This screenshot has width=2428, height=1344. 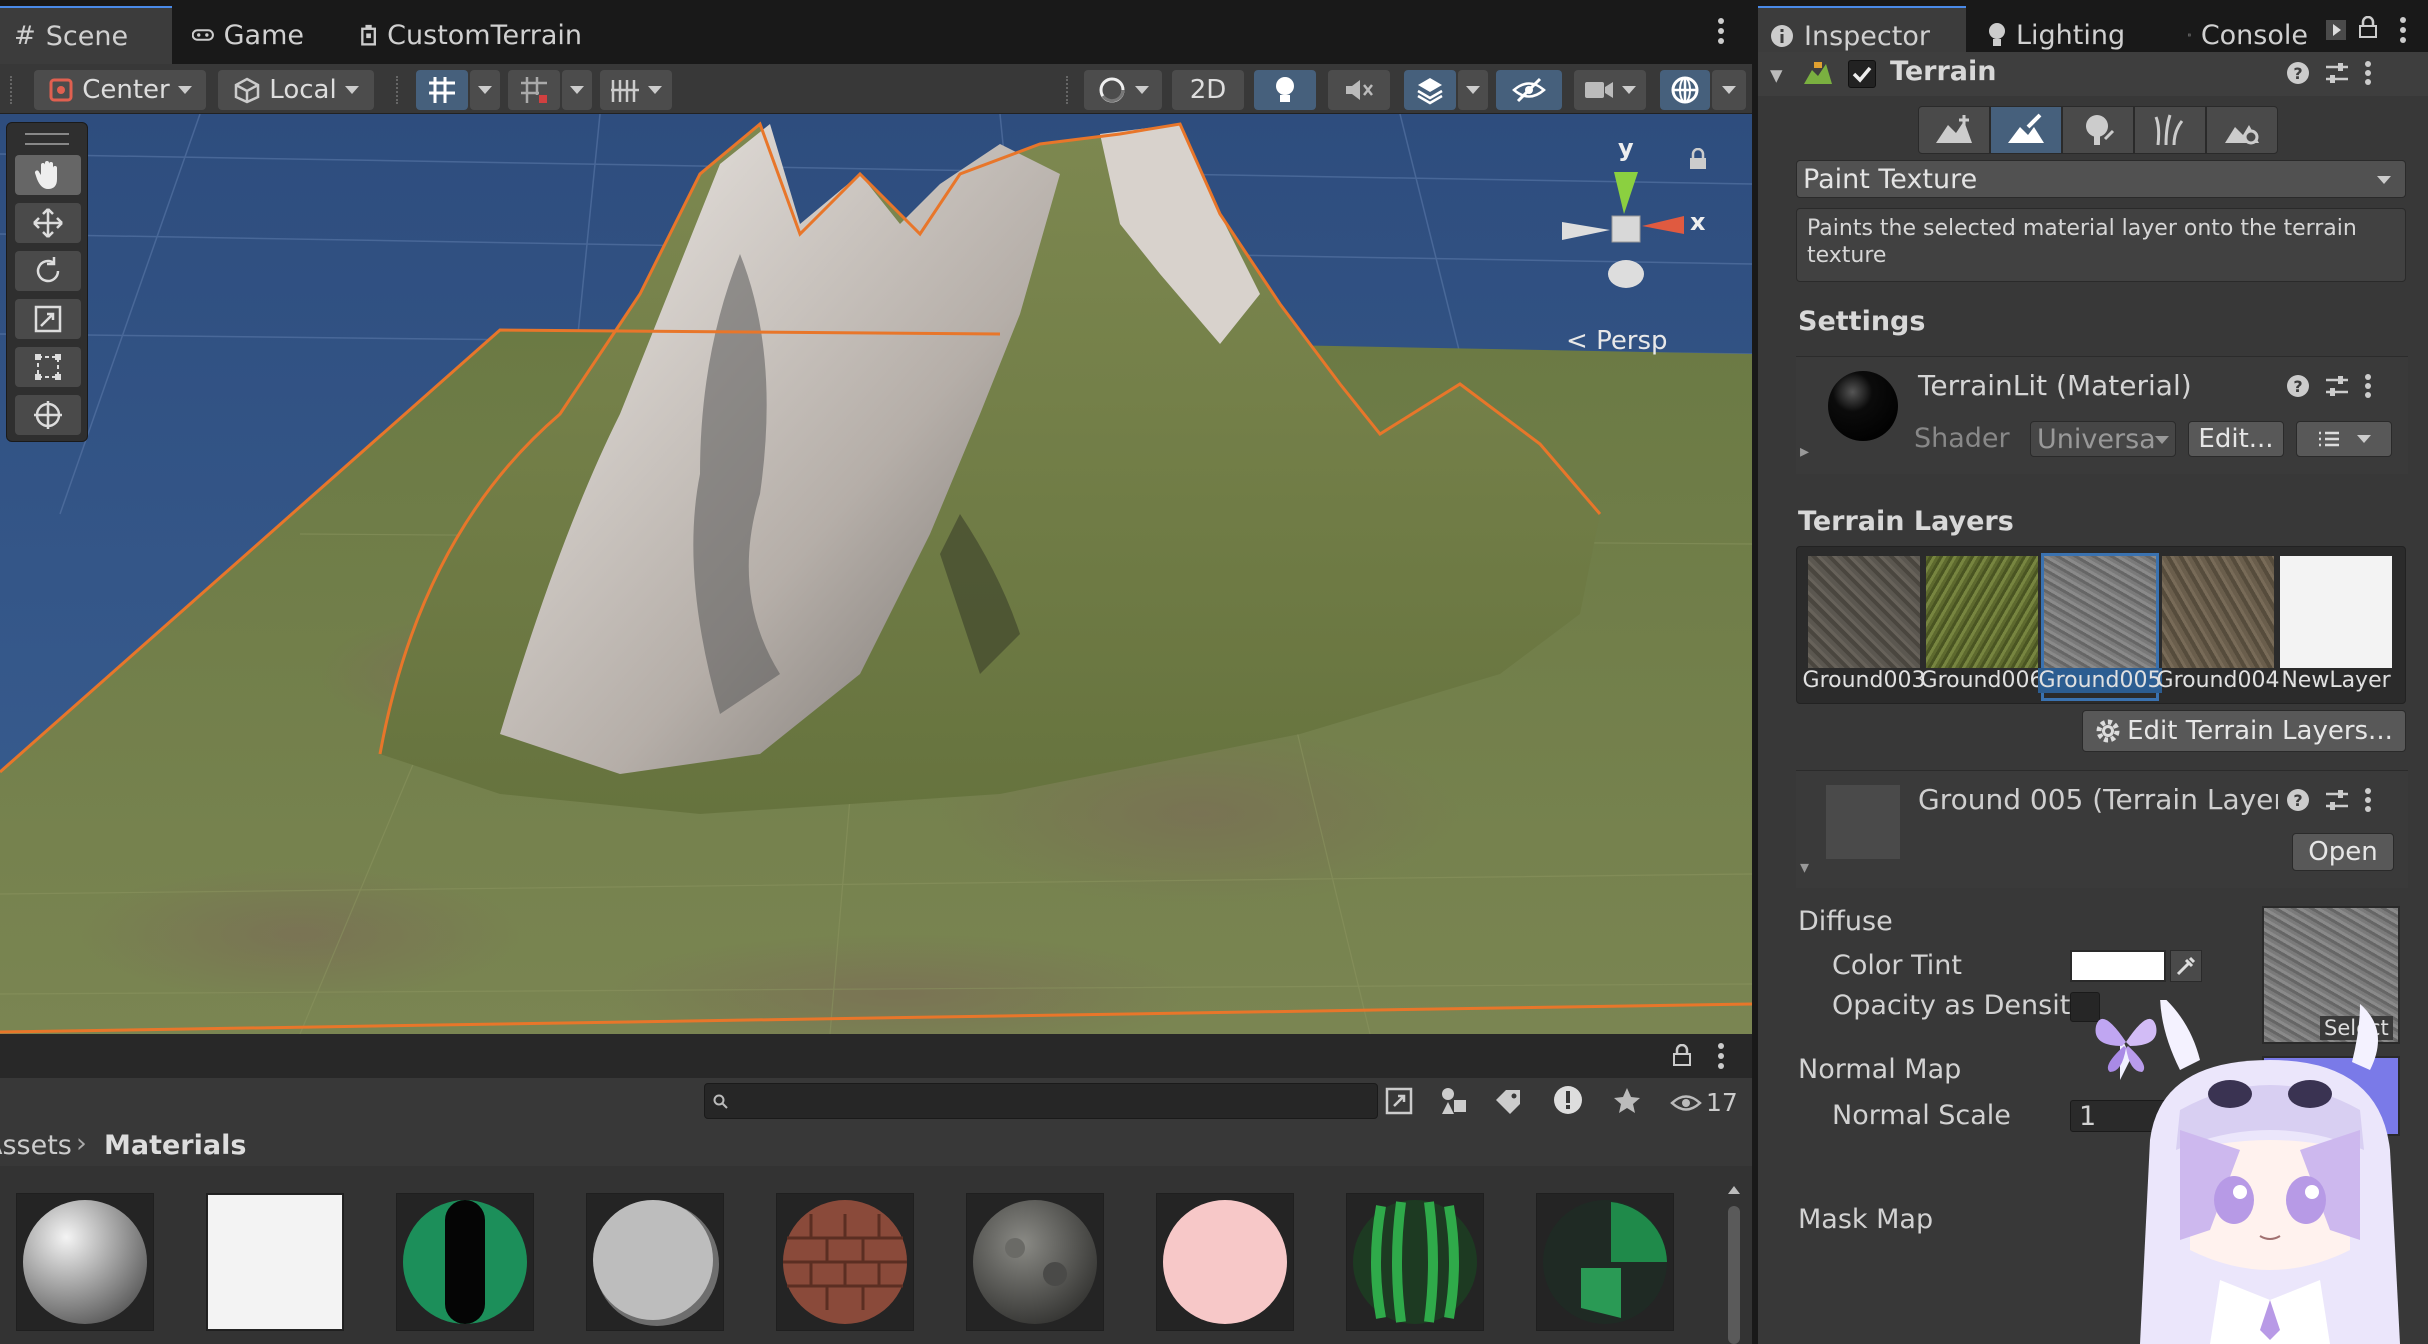 I want to click on move-tool-button, so click(x=48, y=223).